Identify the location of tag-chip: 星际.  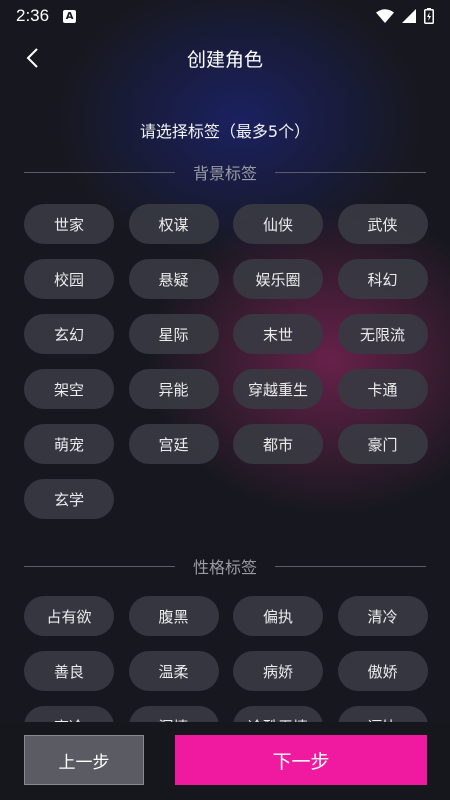
(173, 334).